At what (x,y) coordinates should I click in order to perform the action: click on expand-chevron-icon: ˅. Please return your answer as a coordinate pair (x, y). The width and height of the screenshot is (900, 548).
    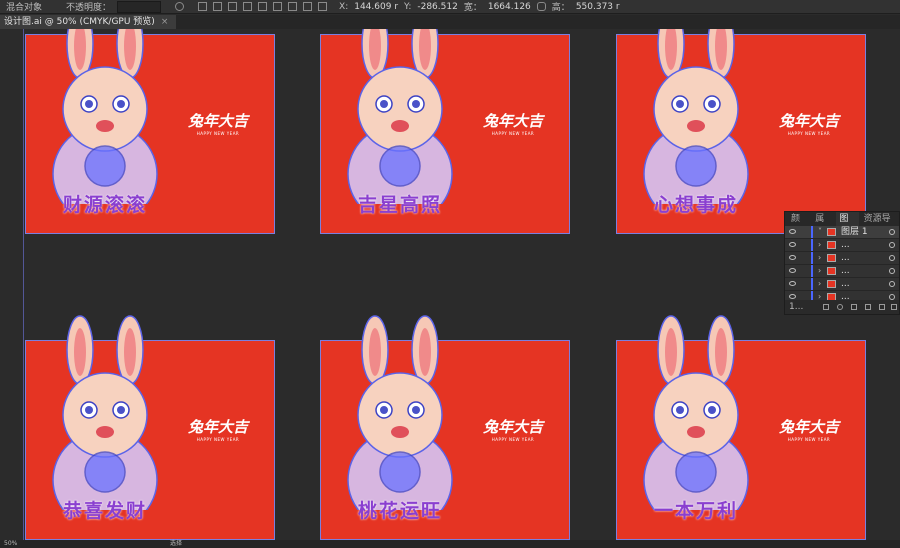
    Looking at the image, I should click on (820, 232).